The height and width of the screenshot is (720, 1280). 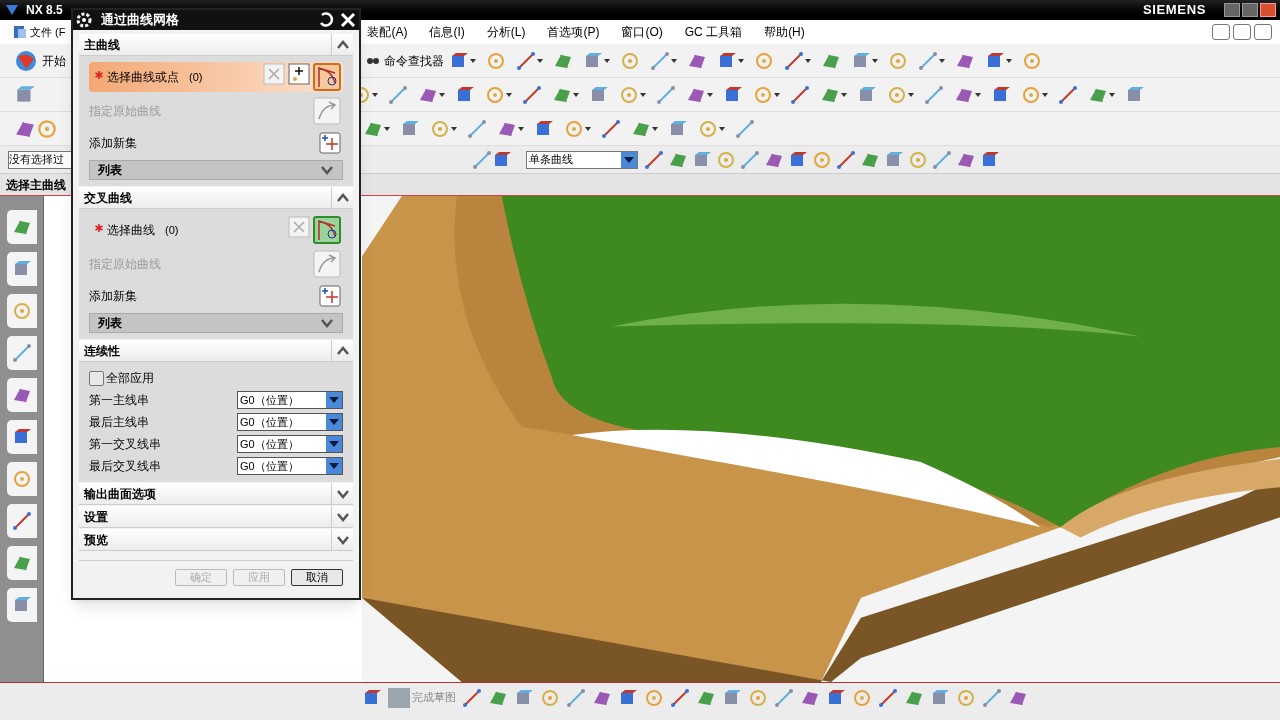 What do you see at coordinates (131, 230) in the screenshot?
I see `select-label: 选择曲线` at bounding box center [131, 230].